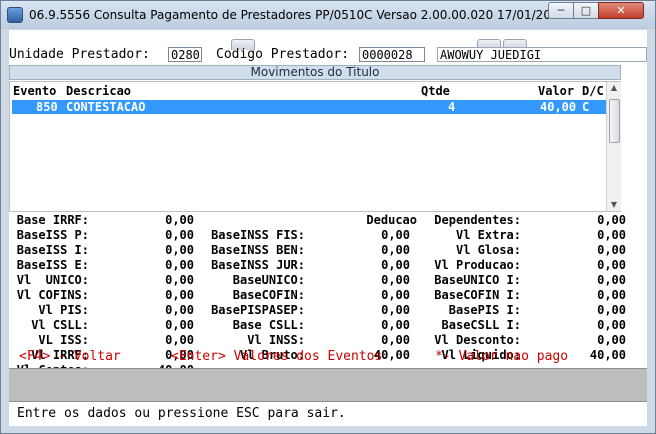  Describe the element at coordinates (63, 310) in the screenshot. I see `info-label: Vl PIS:` at that location.